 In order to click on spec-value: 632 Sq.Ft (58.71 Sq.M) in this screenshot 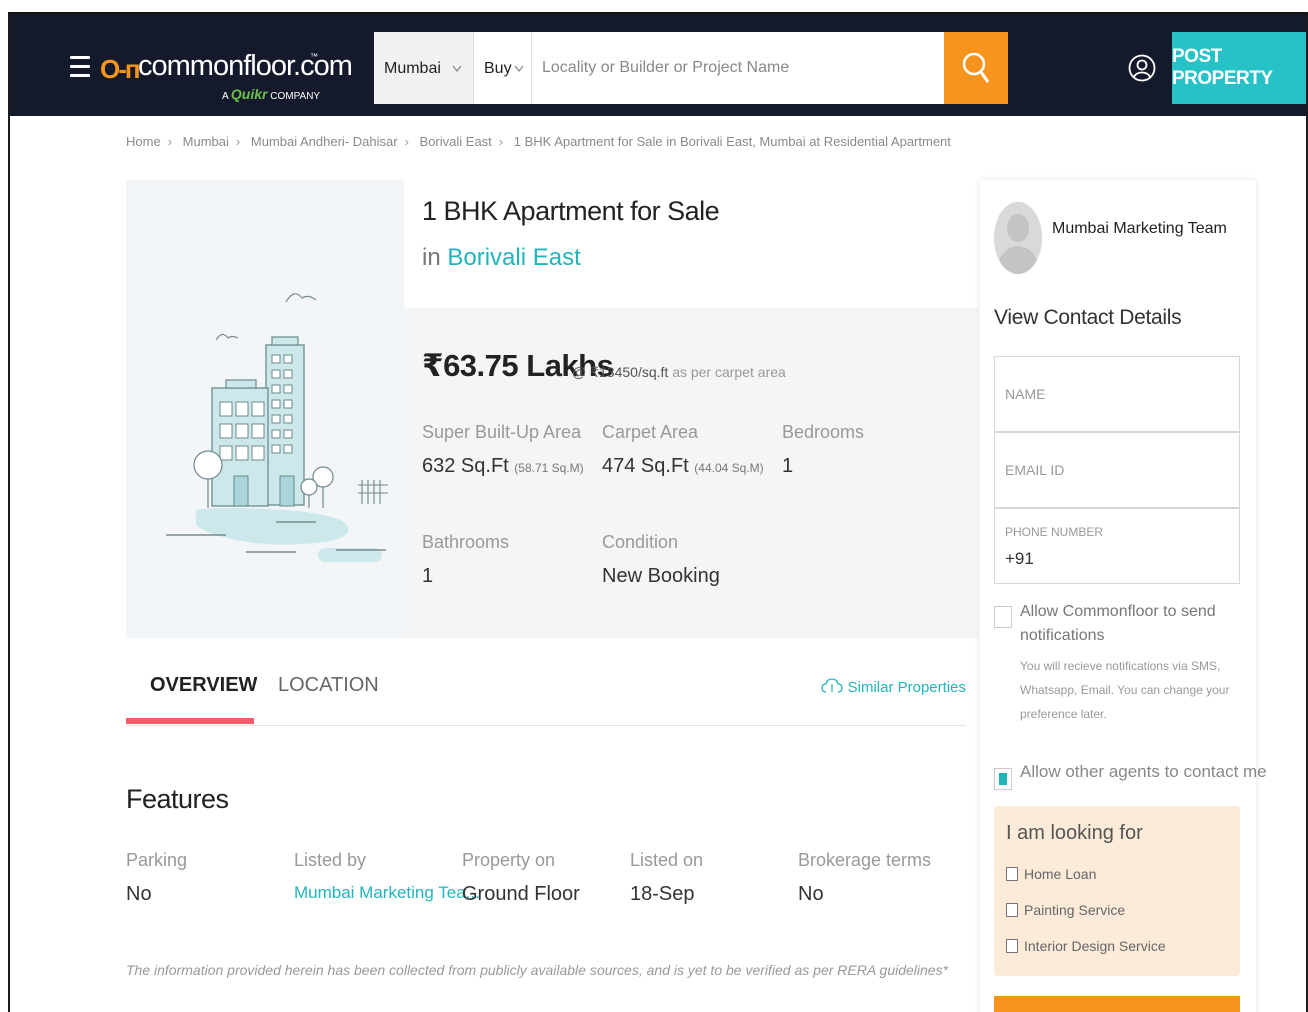, I will do `click(503, 466)`.